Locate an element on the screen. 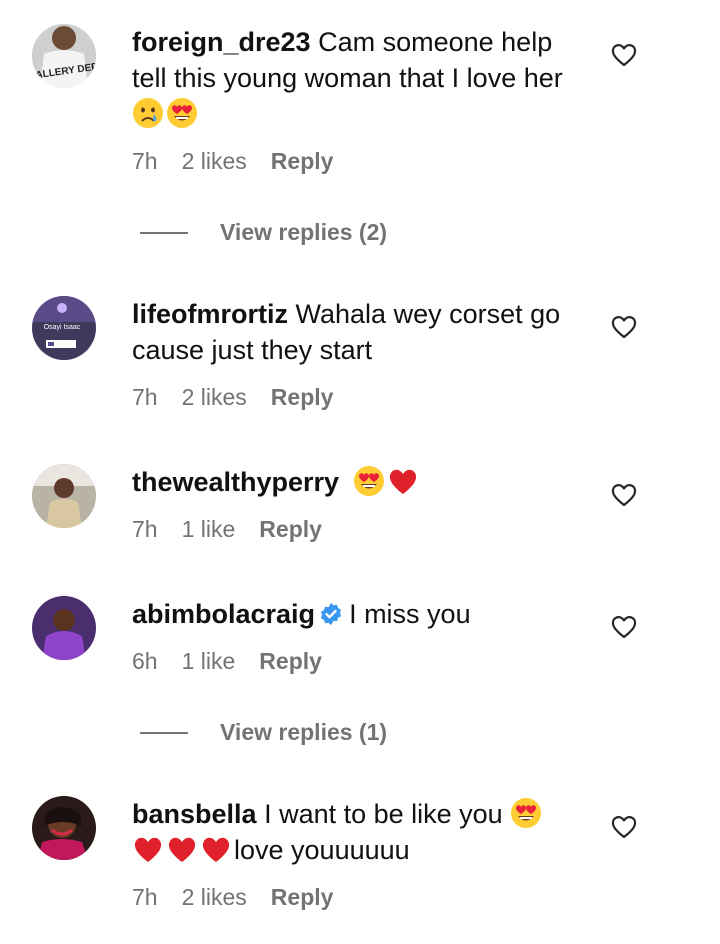 The width and height of the screenshot is (720, 944). view-replies-label: View replies (2) is located at coordinates (303, 232).